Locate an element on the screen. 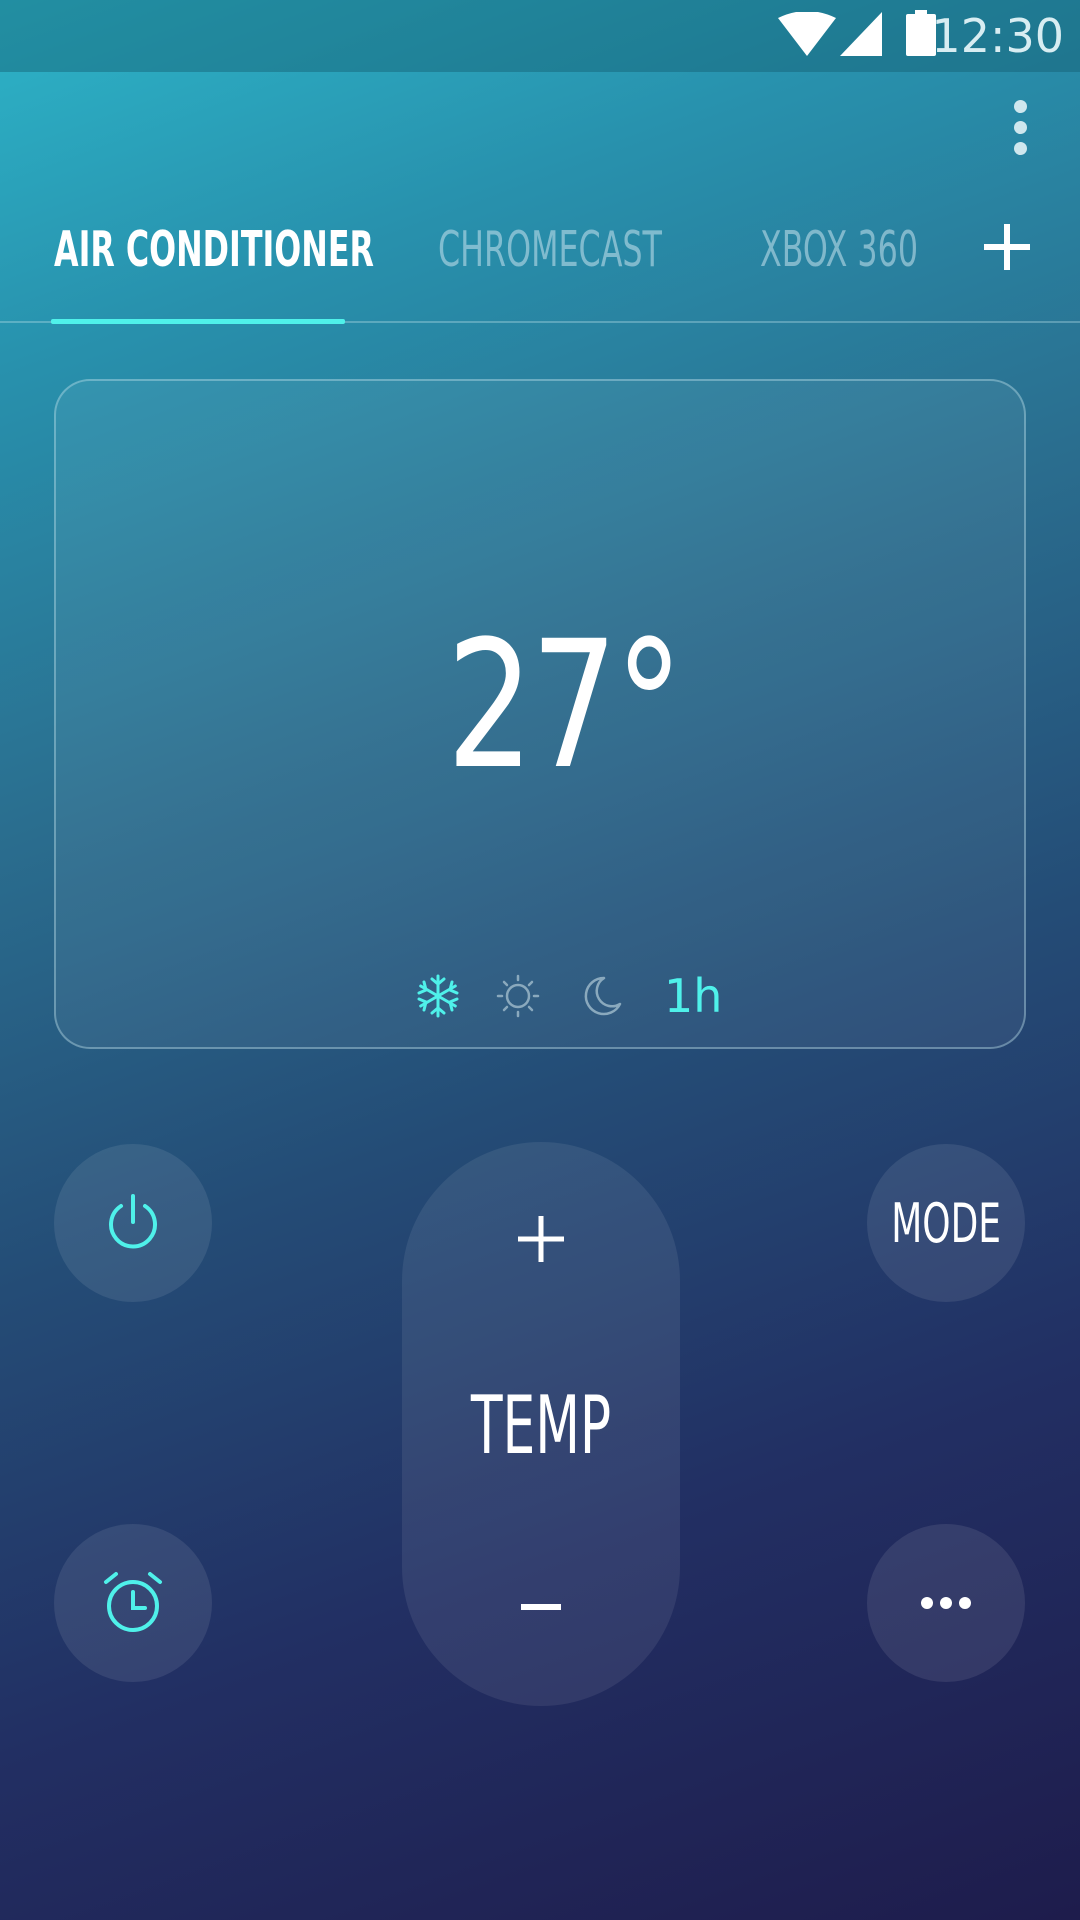  more-horizontal-icon is located at coordinates (946, 1603).